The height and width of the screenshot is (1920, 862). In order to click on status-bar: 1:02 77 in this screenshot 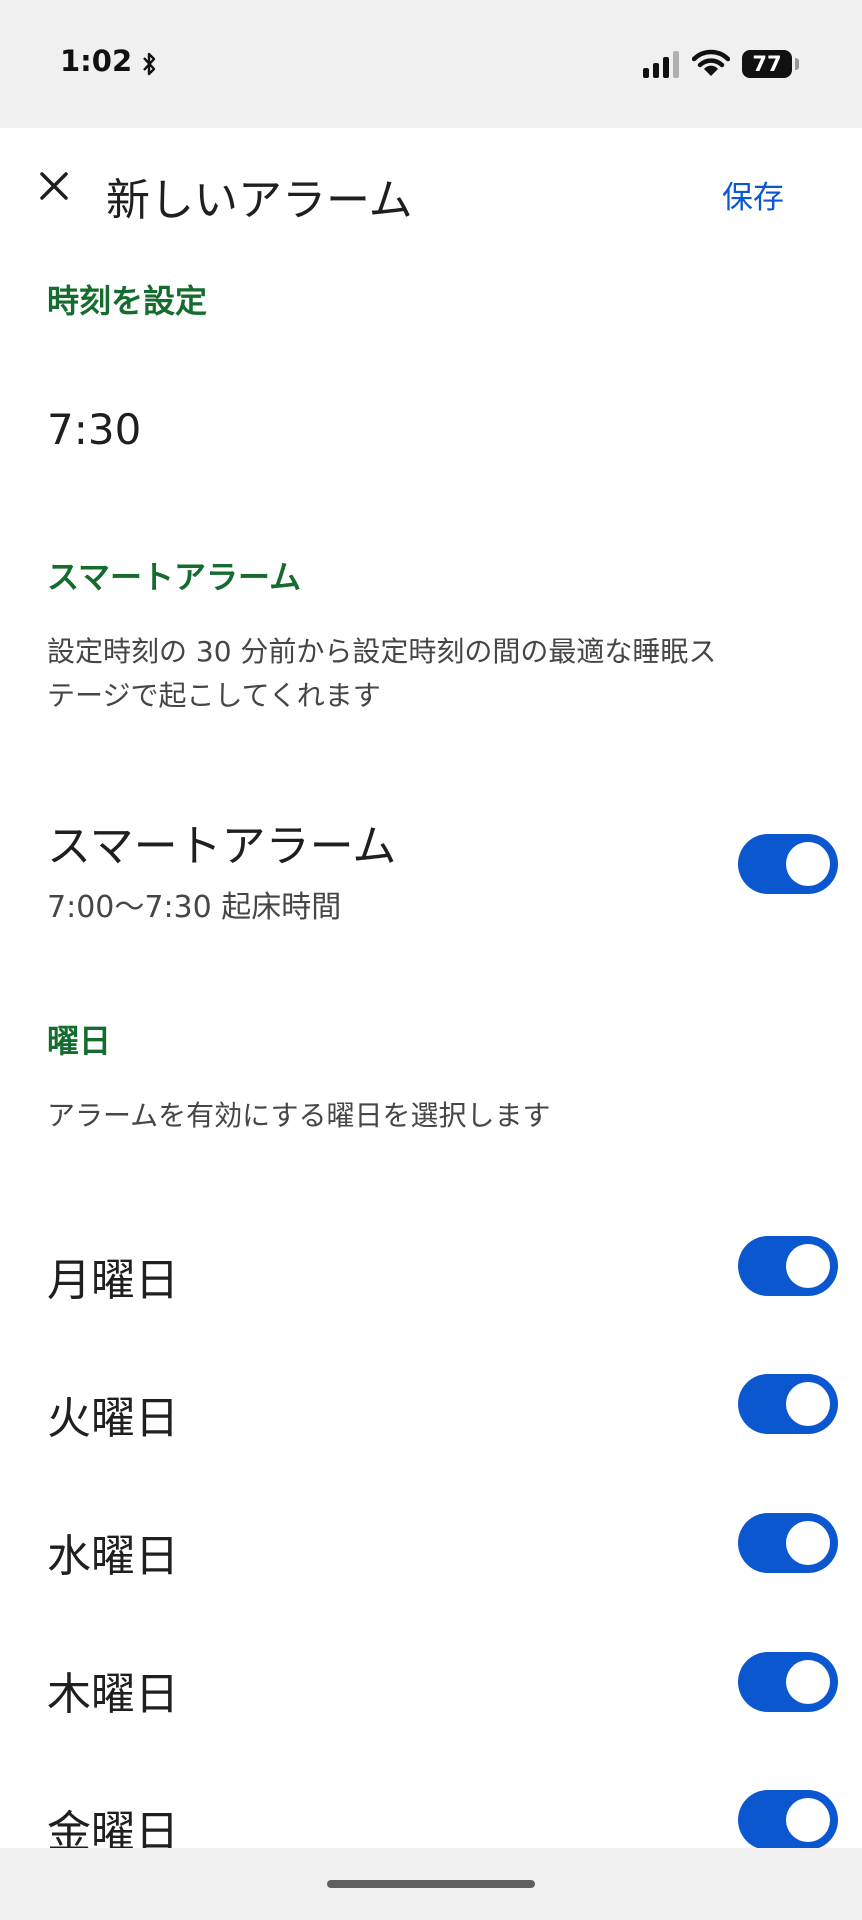, I will do `click(431, 64)`.